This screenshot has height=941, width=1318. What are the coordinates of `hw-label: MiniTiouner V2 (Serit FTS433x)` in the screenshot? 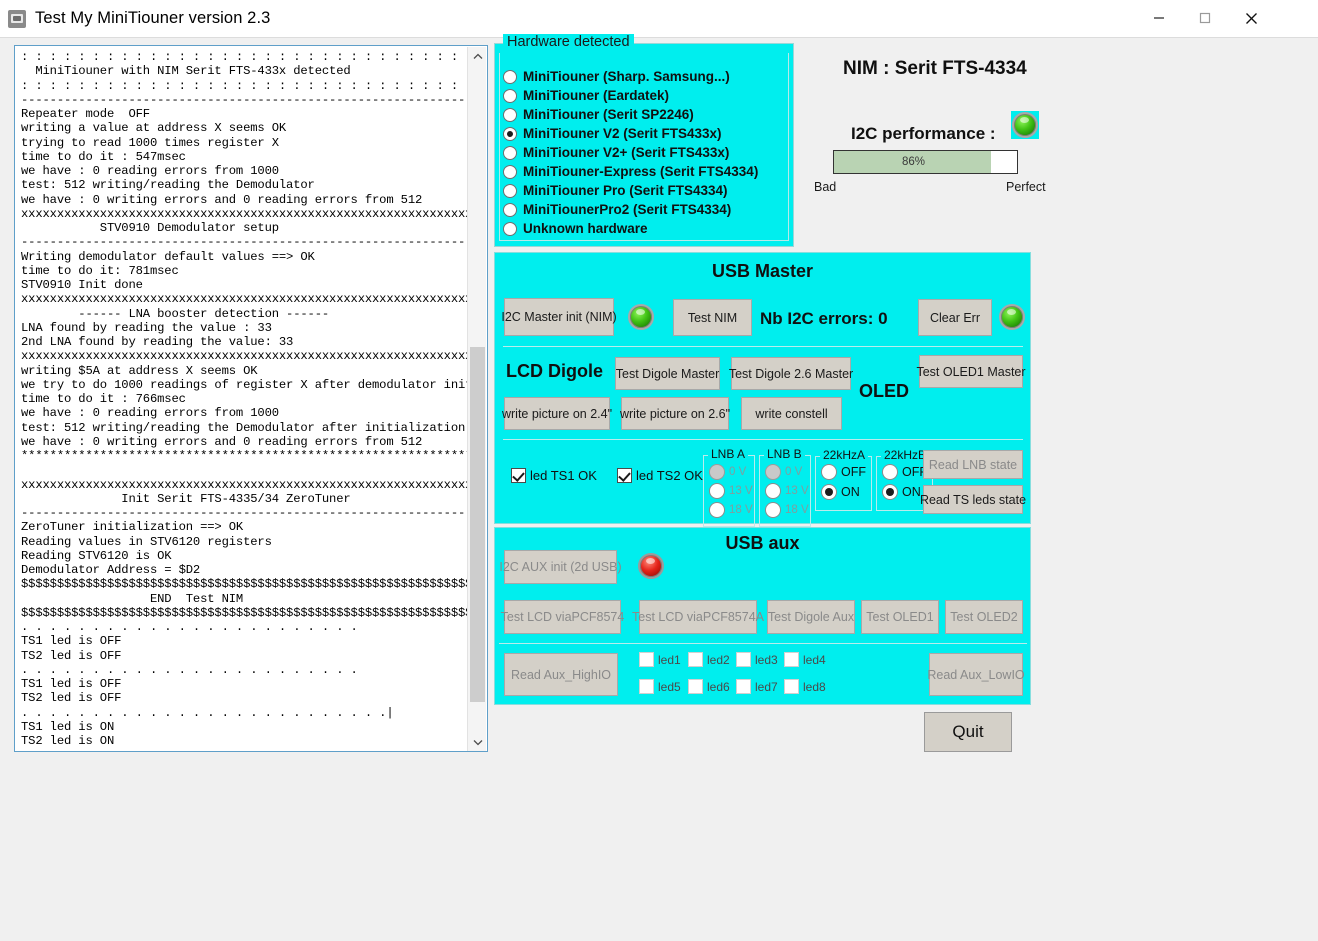 It's located at (622, 133).